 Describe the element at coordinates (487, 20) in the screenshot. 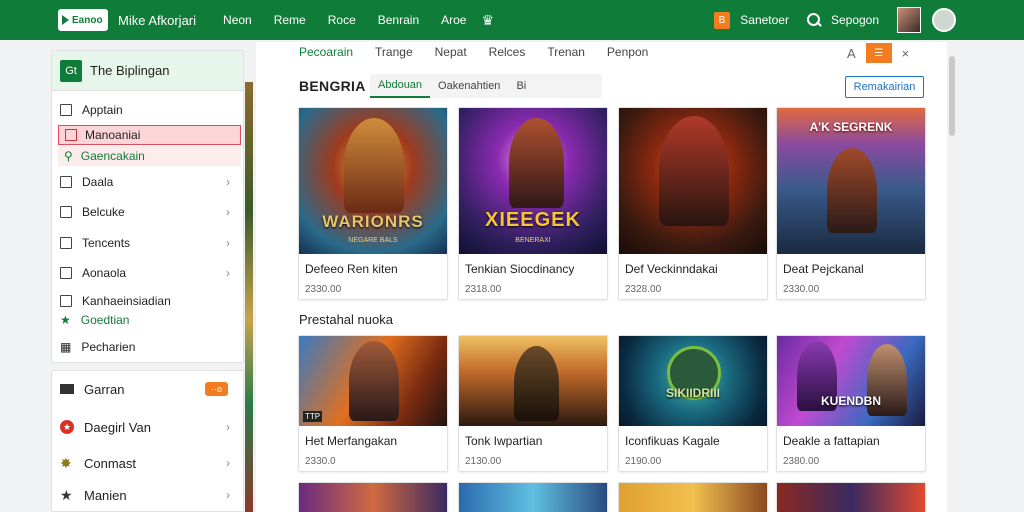

I see `trophy-icon: ♛` at that location.